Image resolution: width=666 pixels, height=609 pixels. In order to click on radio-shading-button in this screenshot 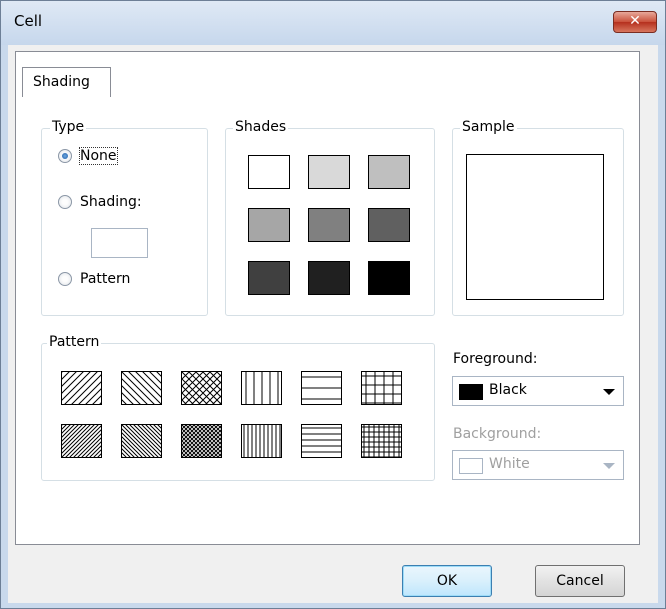, I will do `click(65, 202)`.